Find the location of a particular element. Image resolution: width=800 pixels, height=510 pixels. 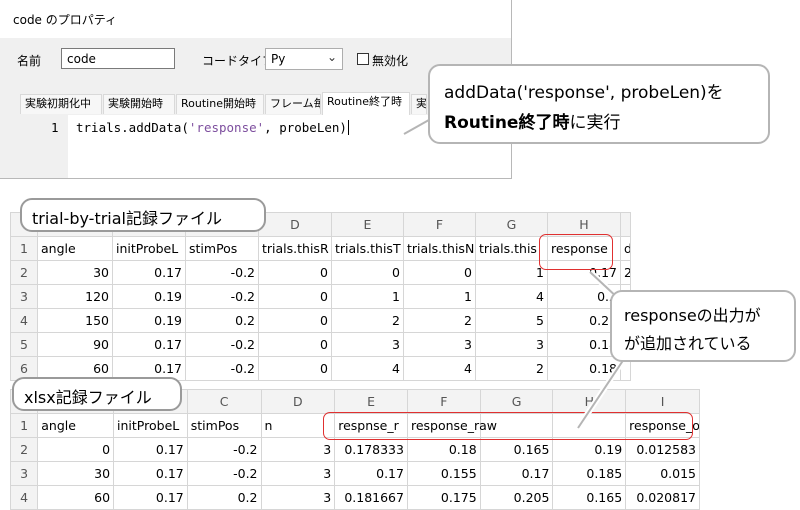

xlsx-file-label: xlsx記録ファイル is located at coordinates (97, 394).